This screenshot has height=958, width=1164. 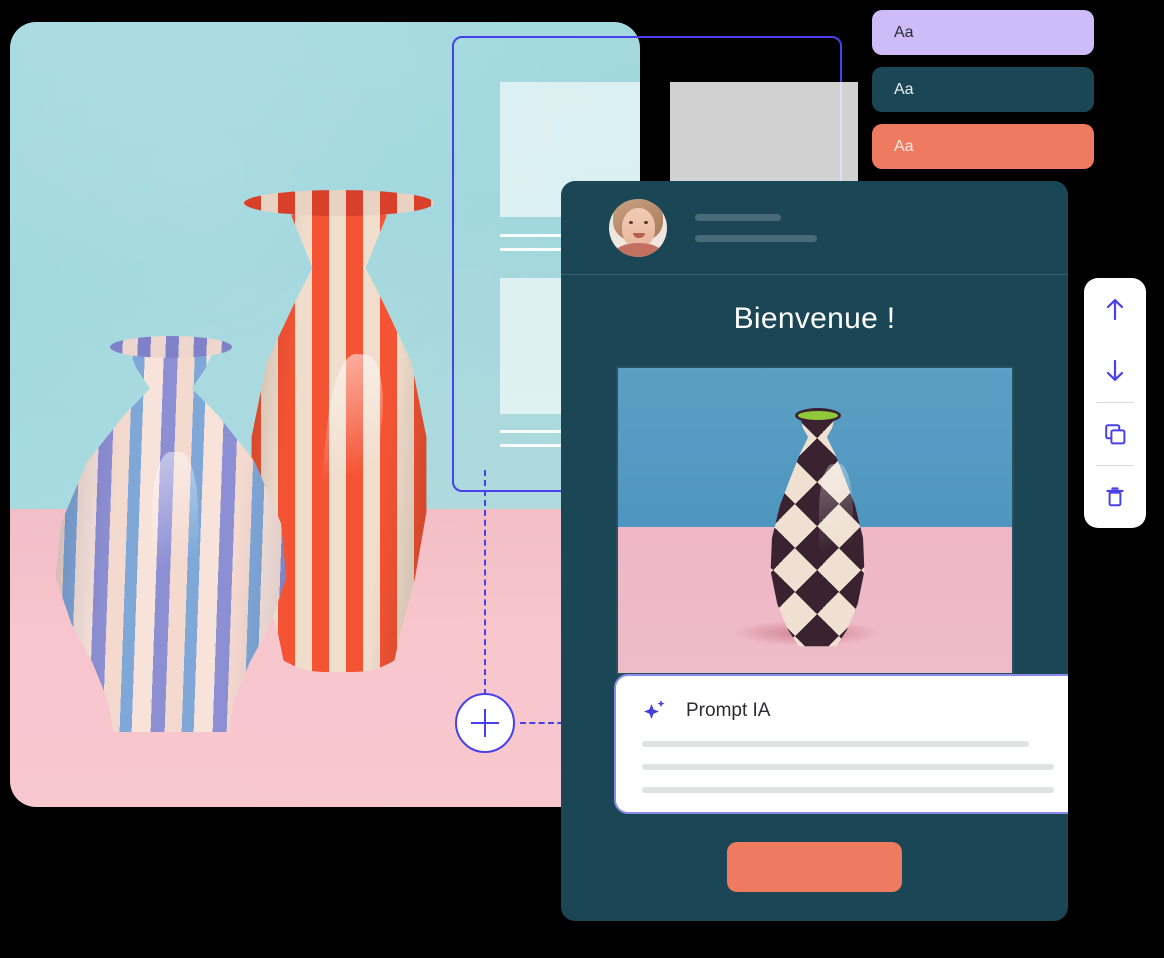 What do you see at coordinates (814, 867) in the screenshot?
I see `primary-cta-button` at bounding box center [814, 867].